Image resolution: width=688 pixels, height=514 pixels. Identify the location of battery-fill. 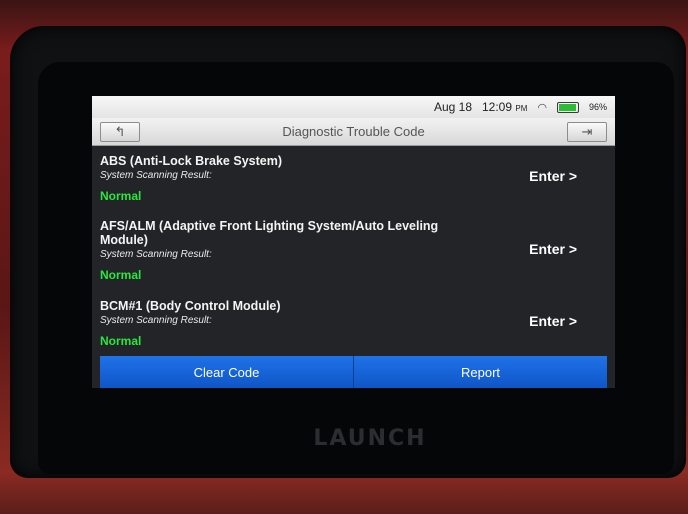
(567, 107).